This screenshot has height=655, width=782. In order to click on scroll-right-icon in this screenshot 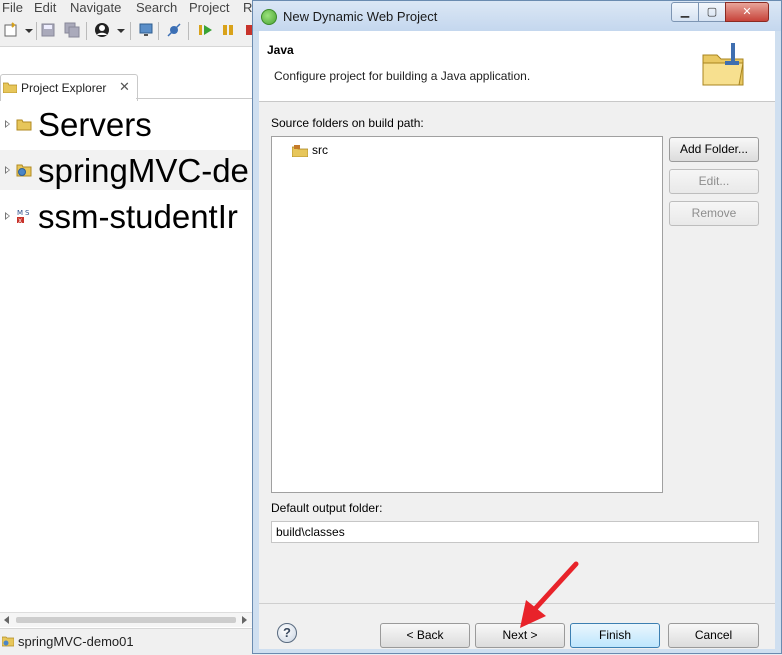, I will do `click(244, 620)`.